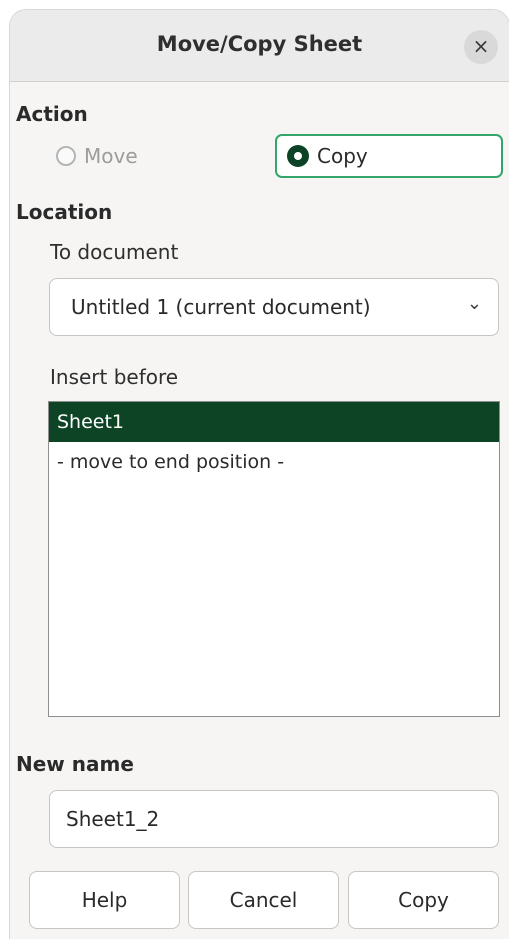 The image size is (509, 939). I want to click on to-document-label: To document, so click(114, 252).